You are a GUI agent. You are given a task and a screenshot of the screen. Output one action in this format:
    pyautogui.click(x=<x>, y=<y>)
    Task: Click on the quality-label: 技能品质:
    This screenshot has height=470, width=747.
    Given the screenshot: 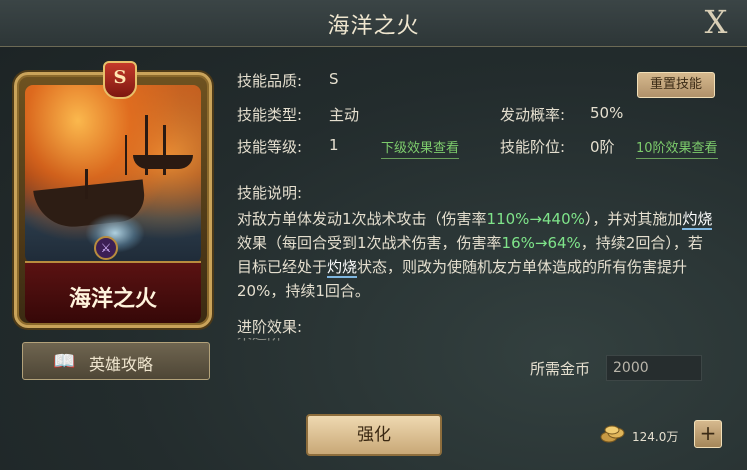 What is the action you would take?
    pyautogui.click(x=270, y=81)
    